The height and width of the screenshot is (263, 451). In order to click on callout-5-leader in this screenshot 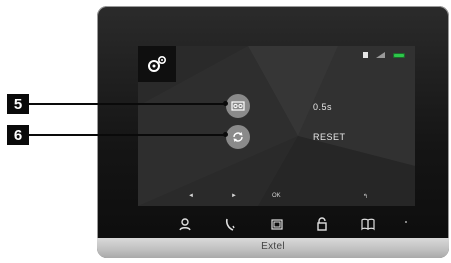, I will do `click(127, 104)`.